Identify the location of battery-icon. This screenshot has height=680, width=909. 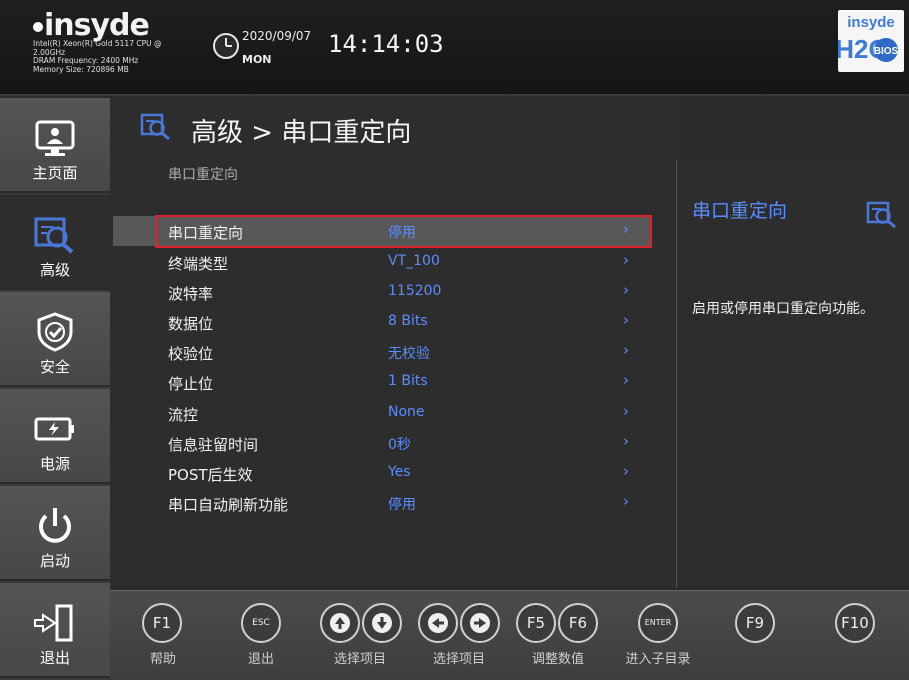
(54, 429).